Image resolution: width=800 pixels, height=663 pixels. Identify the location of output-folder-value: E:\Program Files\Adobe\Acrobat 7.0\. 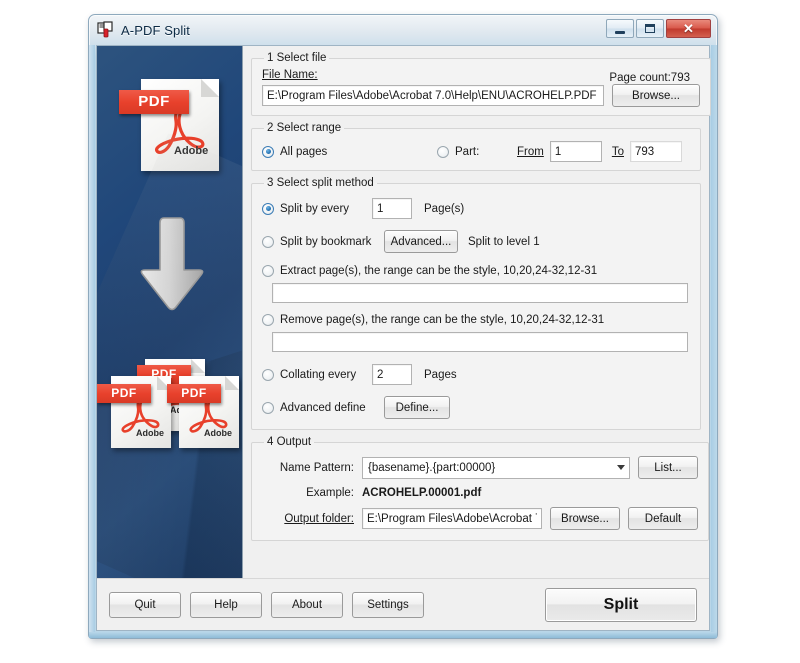
(452, 518).